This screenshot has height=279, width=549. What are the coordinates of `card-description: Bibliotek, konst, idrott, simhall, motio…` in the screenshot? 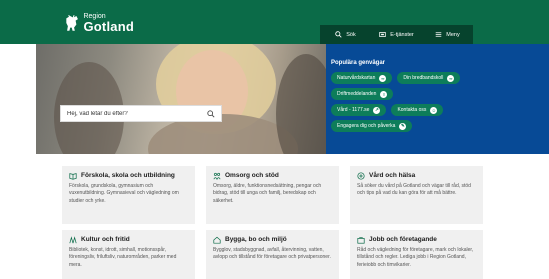 It's located at (123, 257).